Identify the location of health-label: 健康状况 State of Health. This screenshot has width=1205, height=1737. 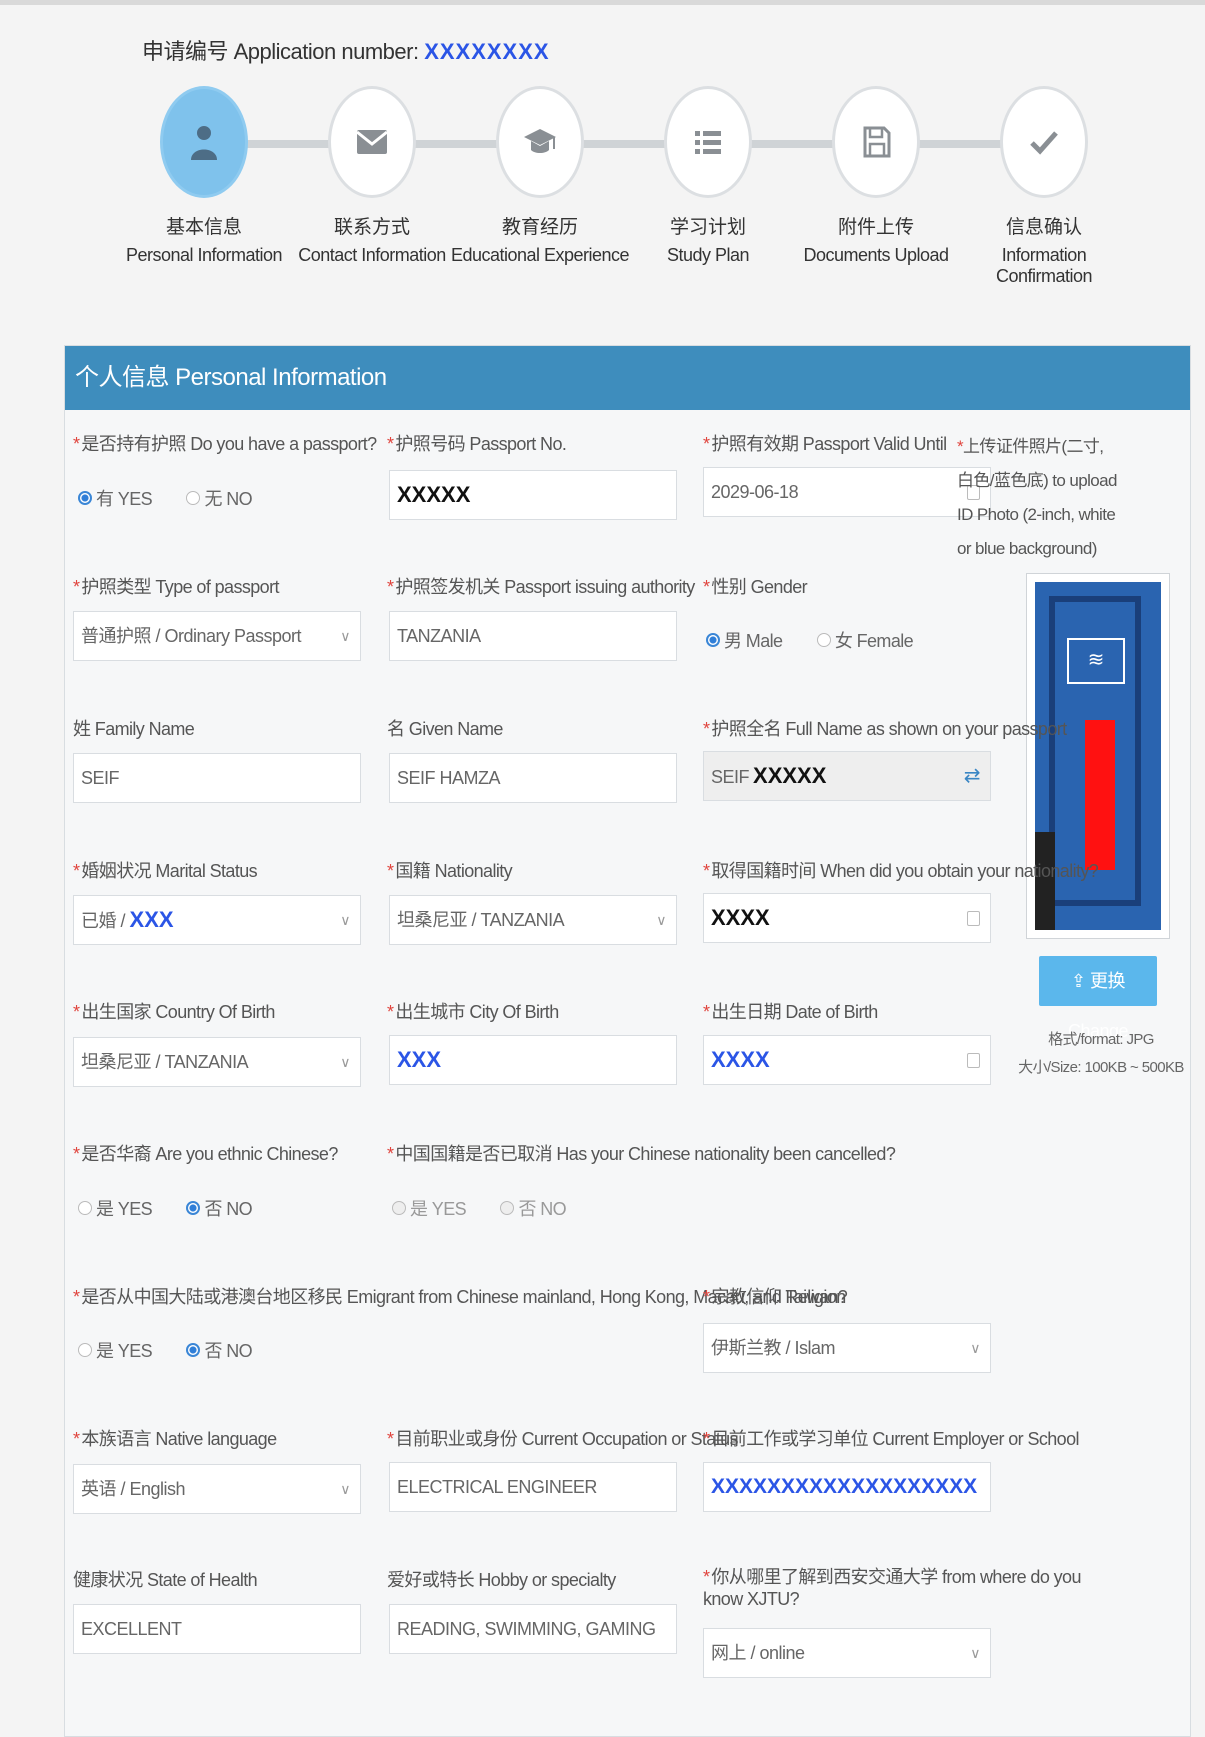
(165, 1580).